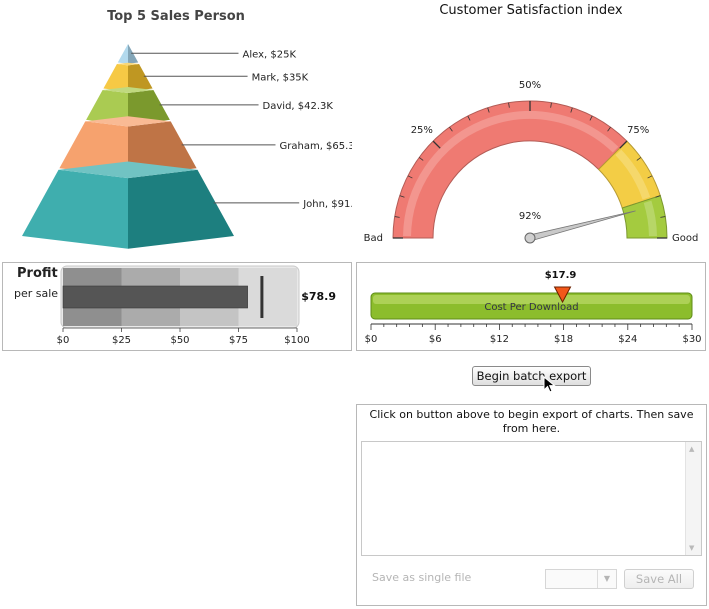 The width and height of the screenshot is (709, 609). Describe the element at coordinates (691, 449) in the screenshot. I see `scroll-up-arrow-icon: ▲` at that location.